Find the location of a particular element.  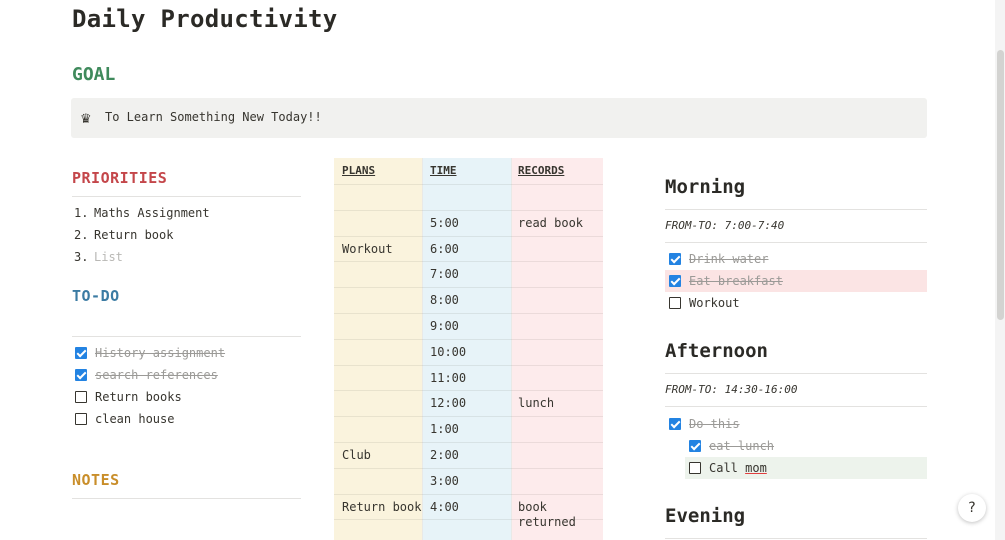

scrollbar-thumb is located at coordinates (1000, 185).